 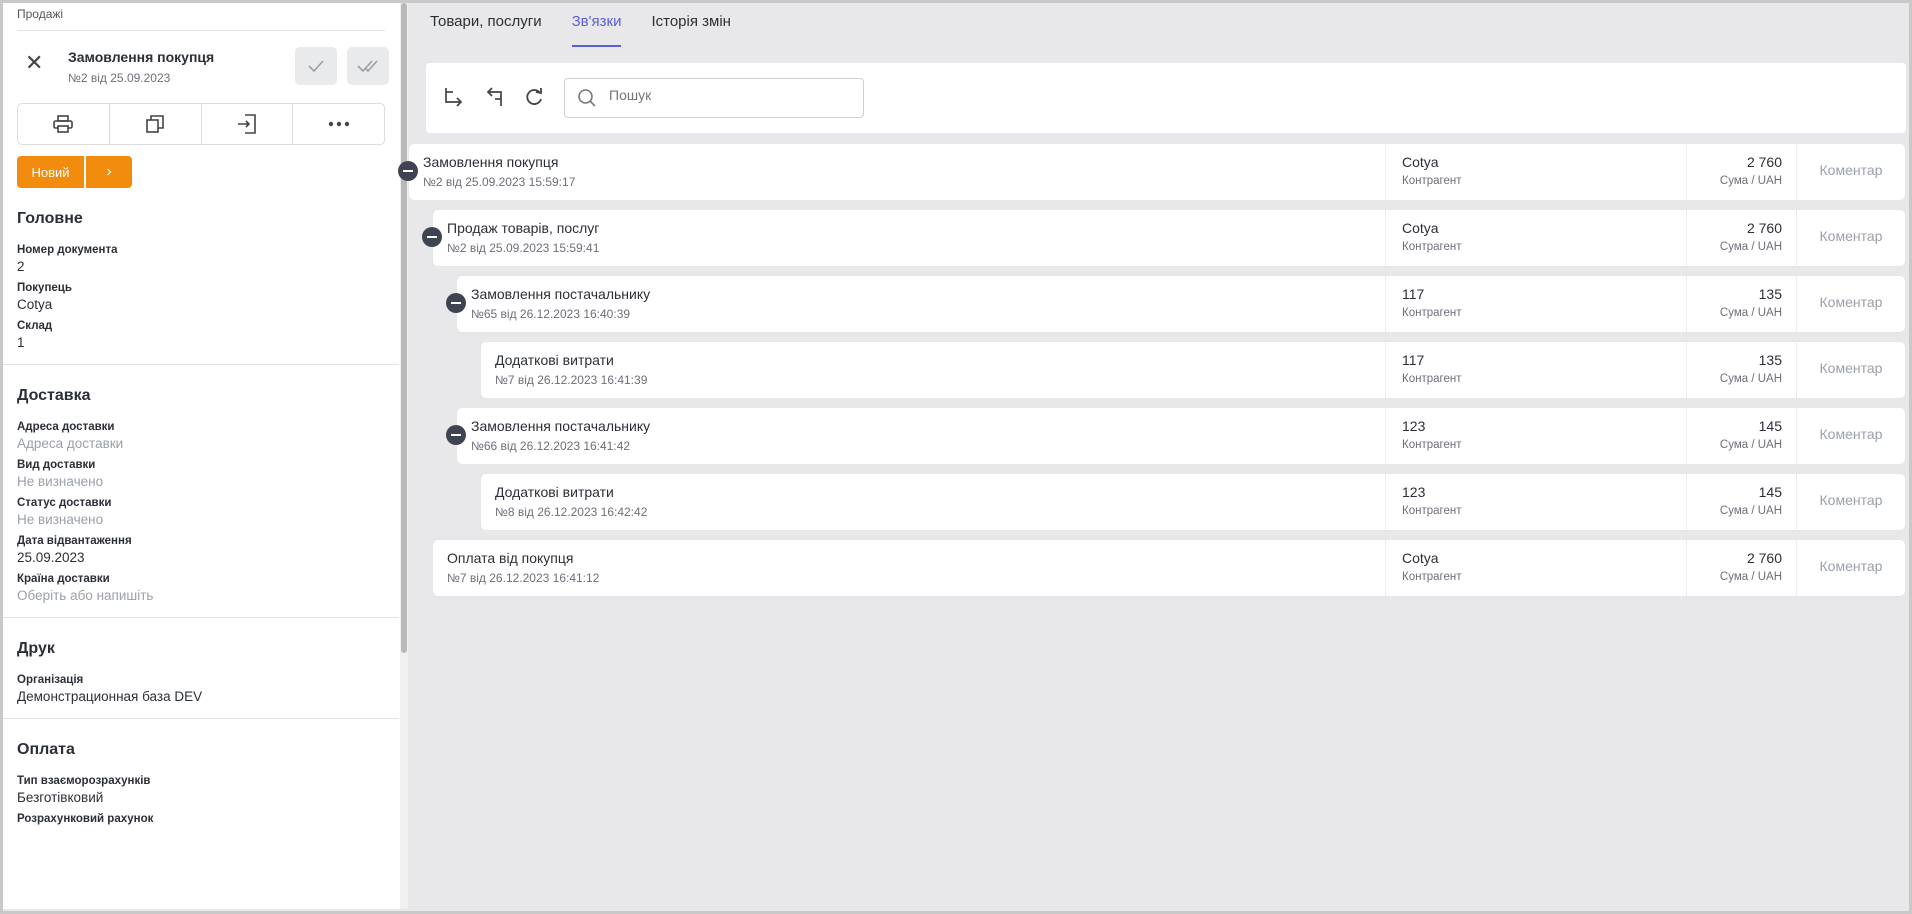 I want to click on settlement-field: Безготівковий, so click(x=201, y=797).